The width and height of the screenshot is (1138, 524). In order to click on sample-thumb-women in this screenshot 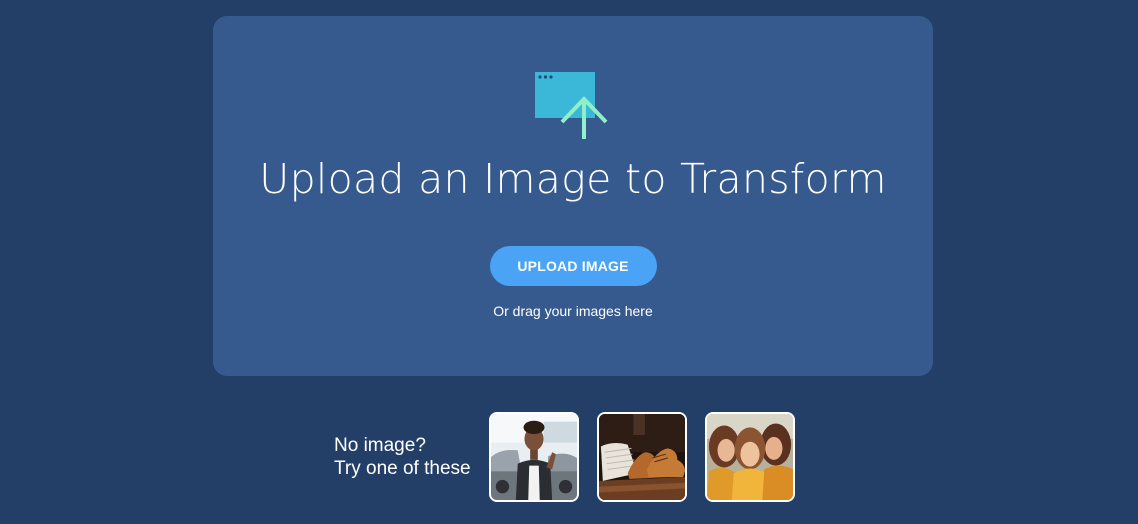, I will do `click(749, 457)`.